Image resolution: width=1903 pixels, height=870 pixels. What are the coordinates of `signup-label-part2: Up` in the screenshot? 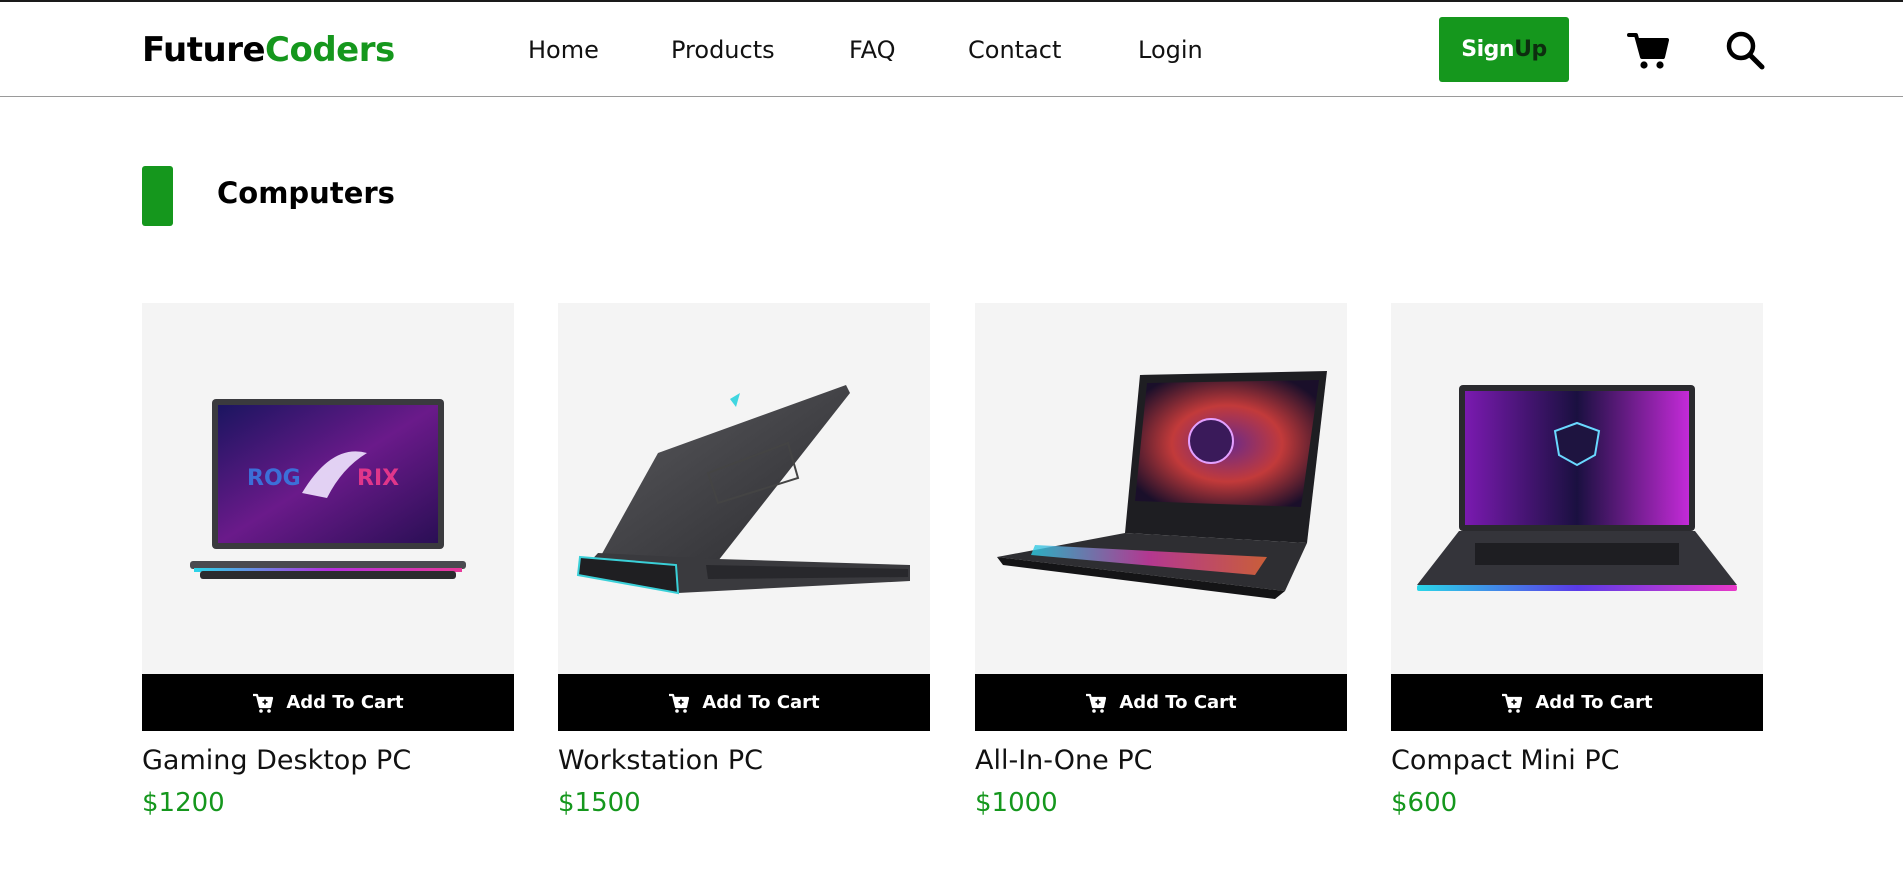 It's located at (1530, 49).